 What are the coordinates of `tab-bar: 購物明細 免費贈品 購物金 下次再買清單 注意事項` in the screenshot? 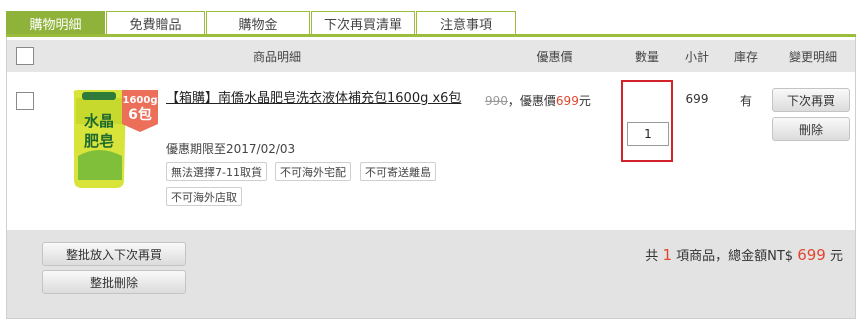 It's located at (261, 23).